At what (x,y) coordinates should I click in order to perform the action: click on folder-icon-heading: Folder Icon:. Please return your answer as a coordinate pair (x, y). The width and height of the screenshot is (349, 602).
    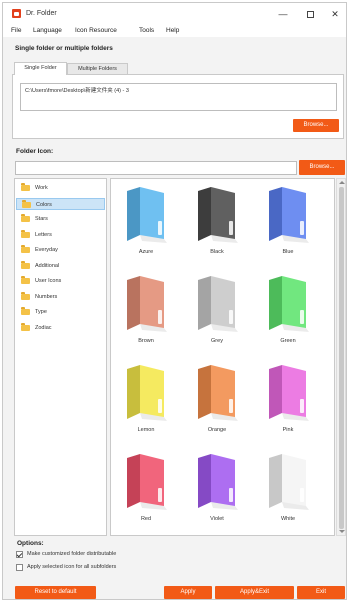
    Looking at the image, I should click on (35, 151).